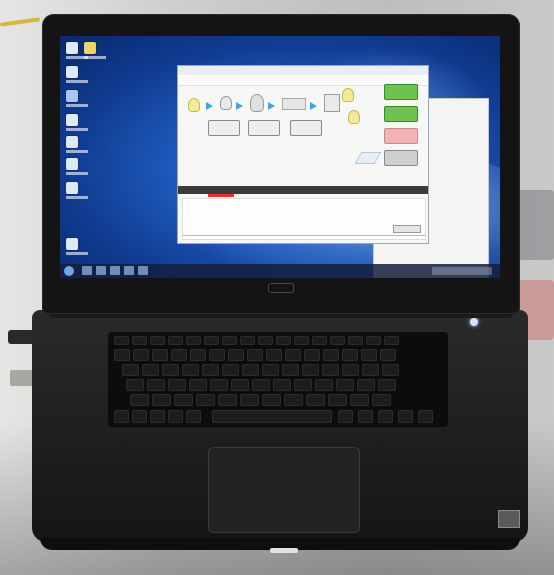  I want to click on spacebar-key, so click(272, 416).